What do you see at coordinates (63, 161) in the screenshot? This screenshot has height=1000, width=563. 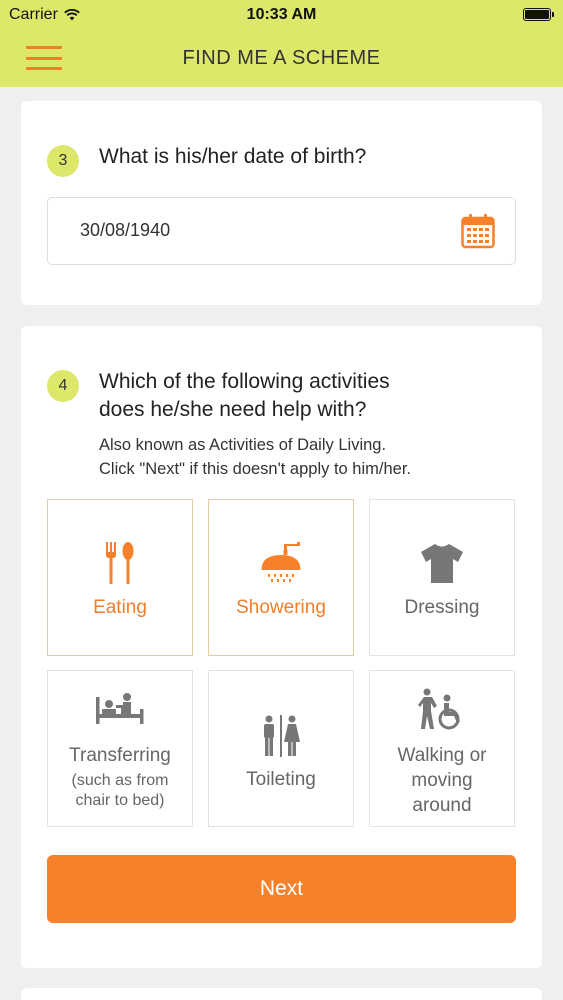 I see `step-badge-3: 3` at bounding box center [63, 161].